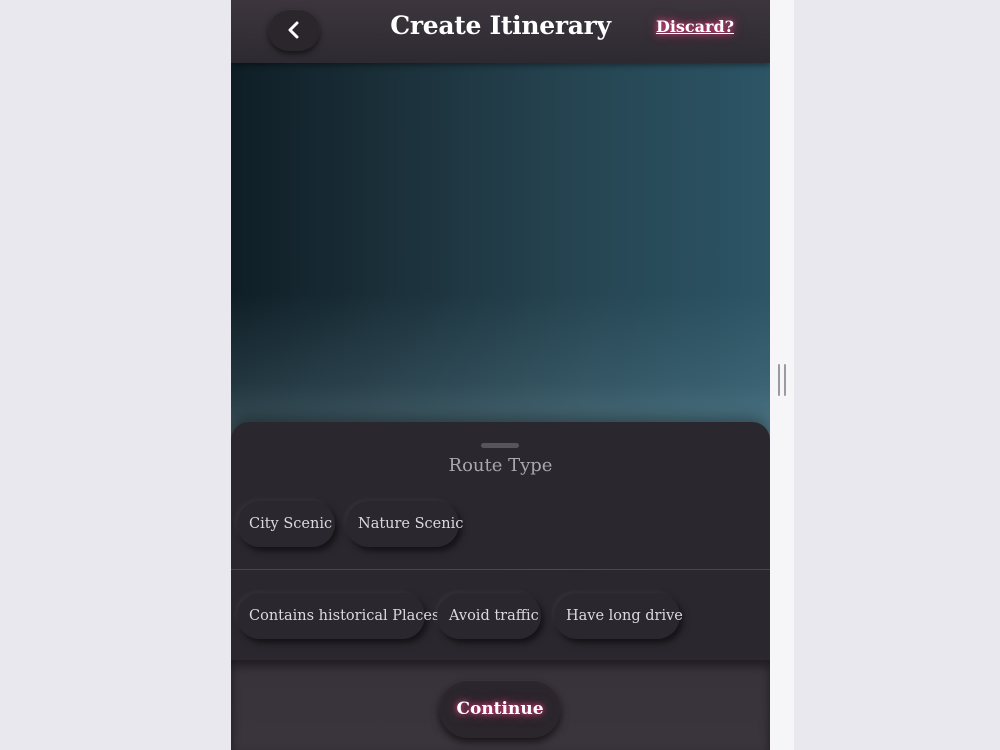  Describe the element at coordinates (695, 26) in the screenshot. I see `discard-link: Discard?` at that location.